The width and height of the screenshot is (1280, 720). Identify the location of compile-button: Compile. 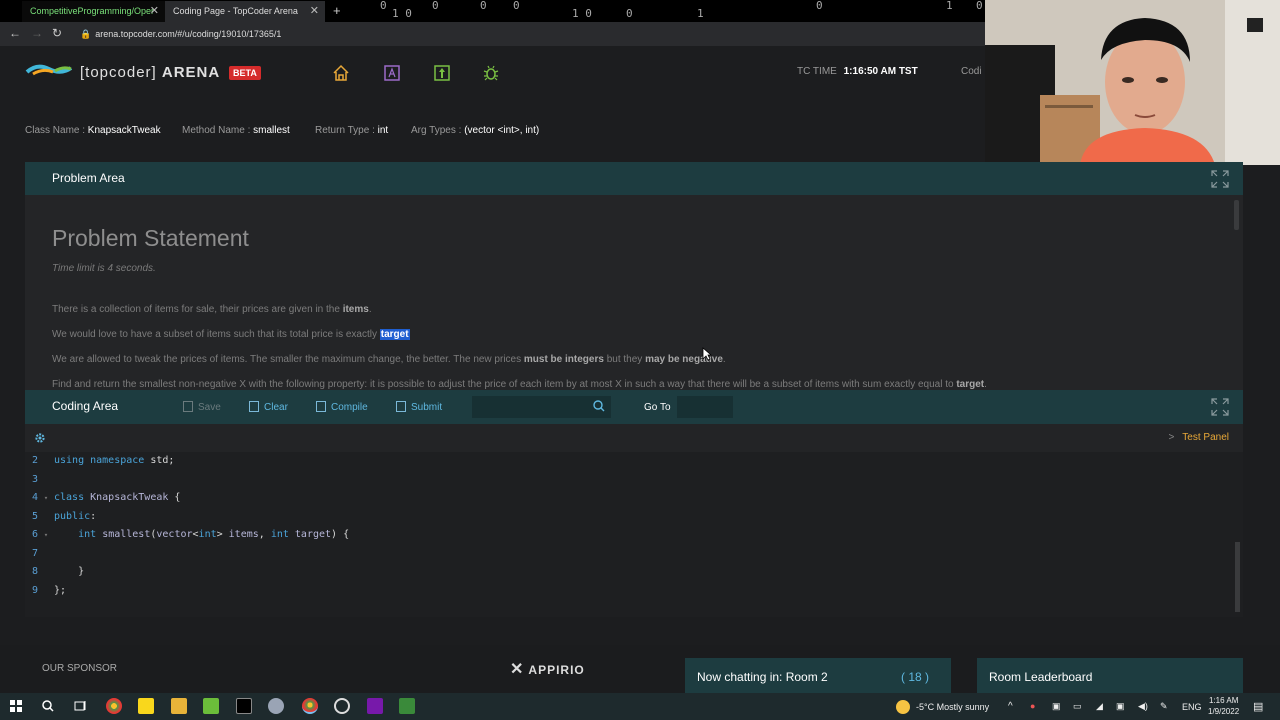
(342, 407).